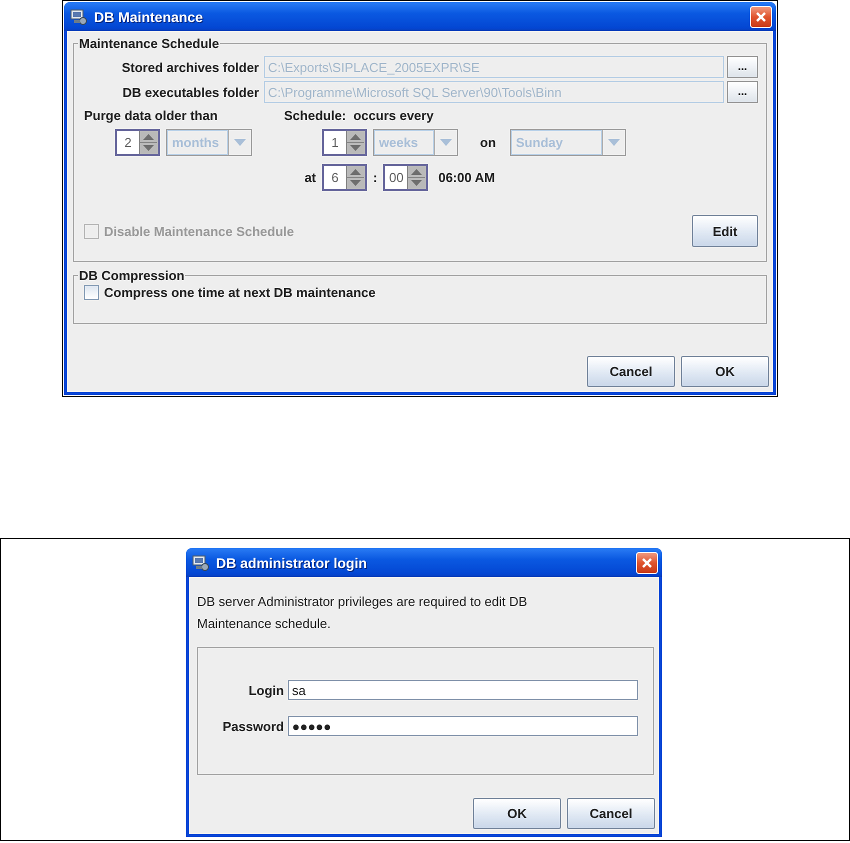  Describe the element at coordinates (91, 292) in the screenshot. I see `checkbox` at that location.